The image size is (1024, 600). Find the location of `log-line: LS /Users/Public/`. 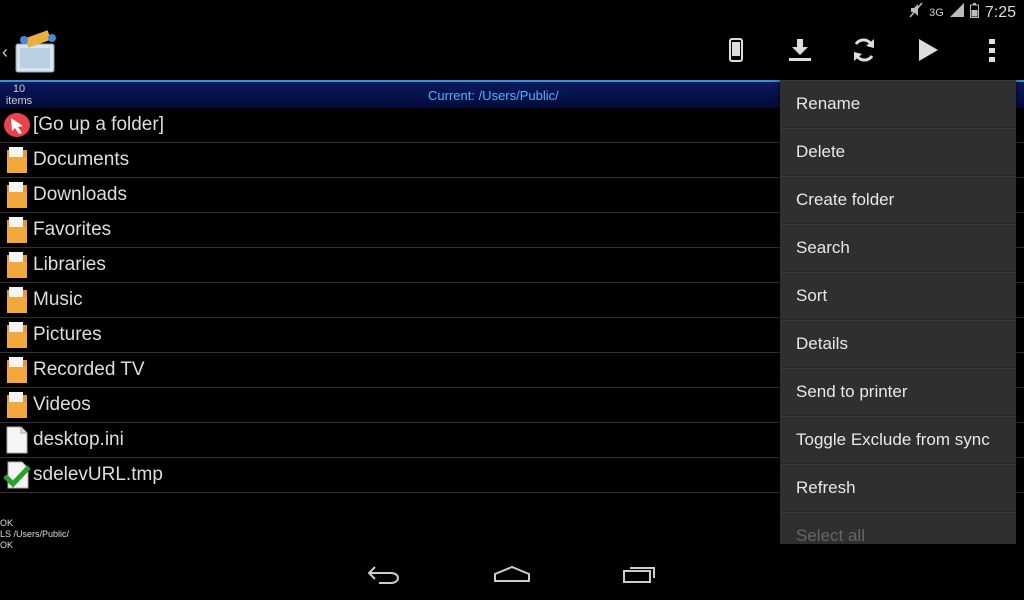

log-line: LS /Users/Public/ is located at coordinates (35, 534).